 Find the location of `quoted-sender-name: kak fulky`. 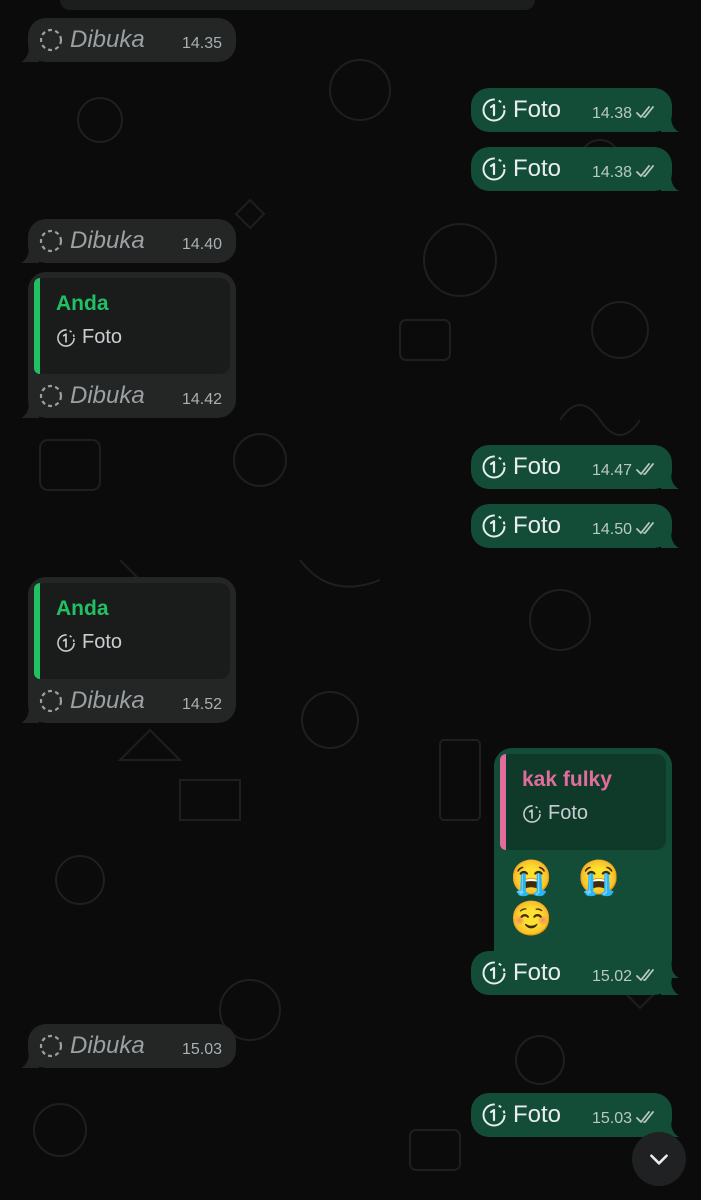

quoted-sender-name: kak fulky is located at coordinates (567, 779).